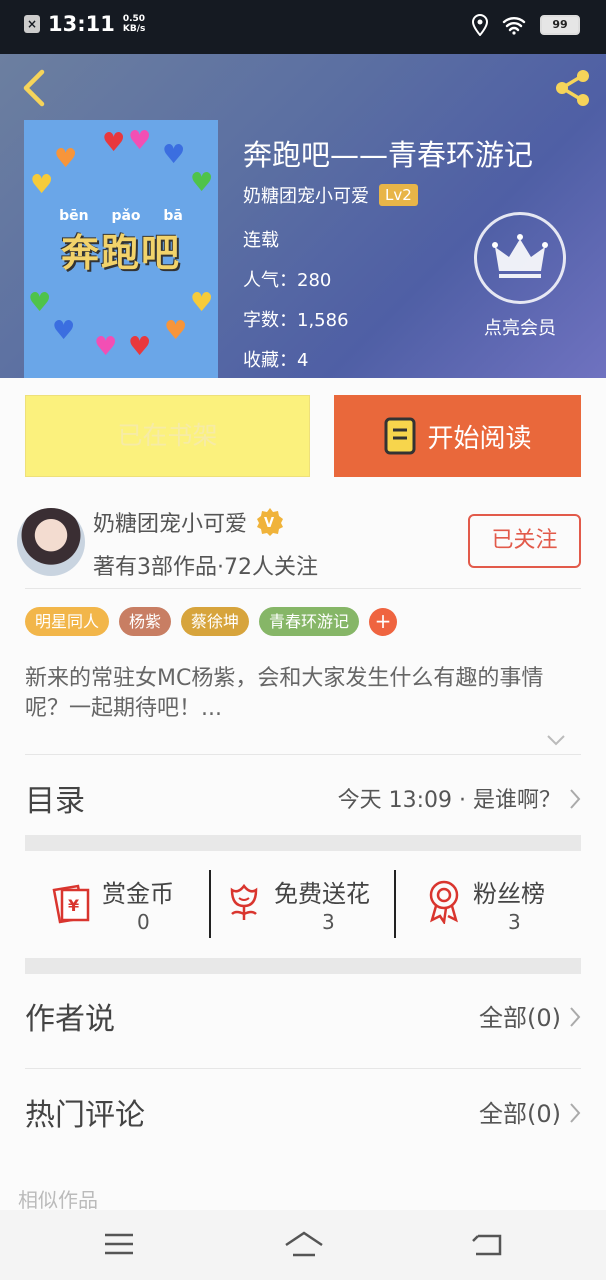  Describe the element at coordinates (560, 25) in the screenshot. I see `battery-indicator: 99` at that location.